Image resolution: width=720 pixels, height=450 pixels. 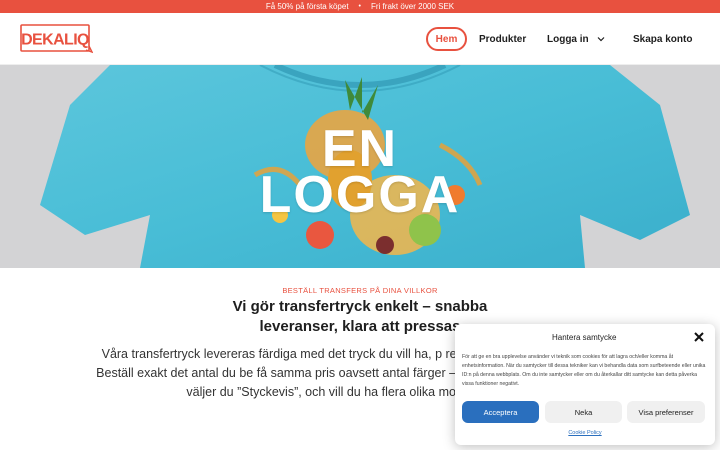 I want to click on deny-cookies-button: Neka, so click(x=583, y=412).